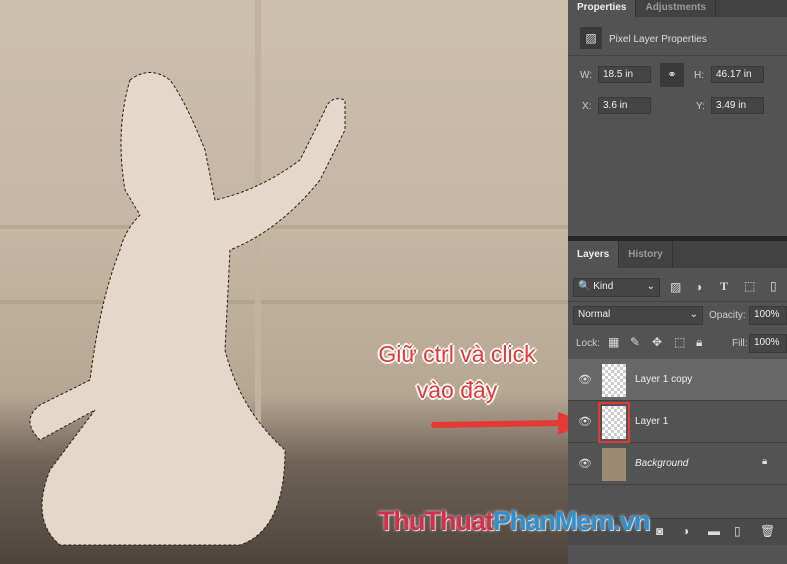 Image resolution: width=787 pixels, height=564 pixels. What do you see at coordinates (638, 315) in the screenshot?
I see `blend-mode-select: Normal ⌄` at bounding box center [638, 315].